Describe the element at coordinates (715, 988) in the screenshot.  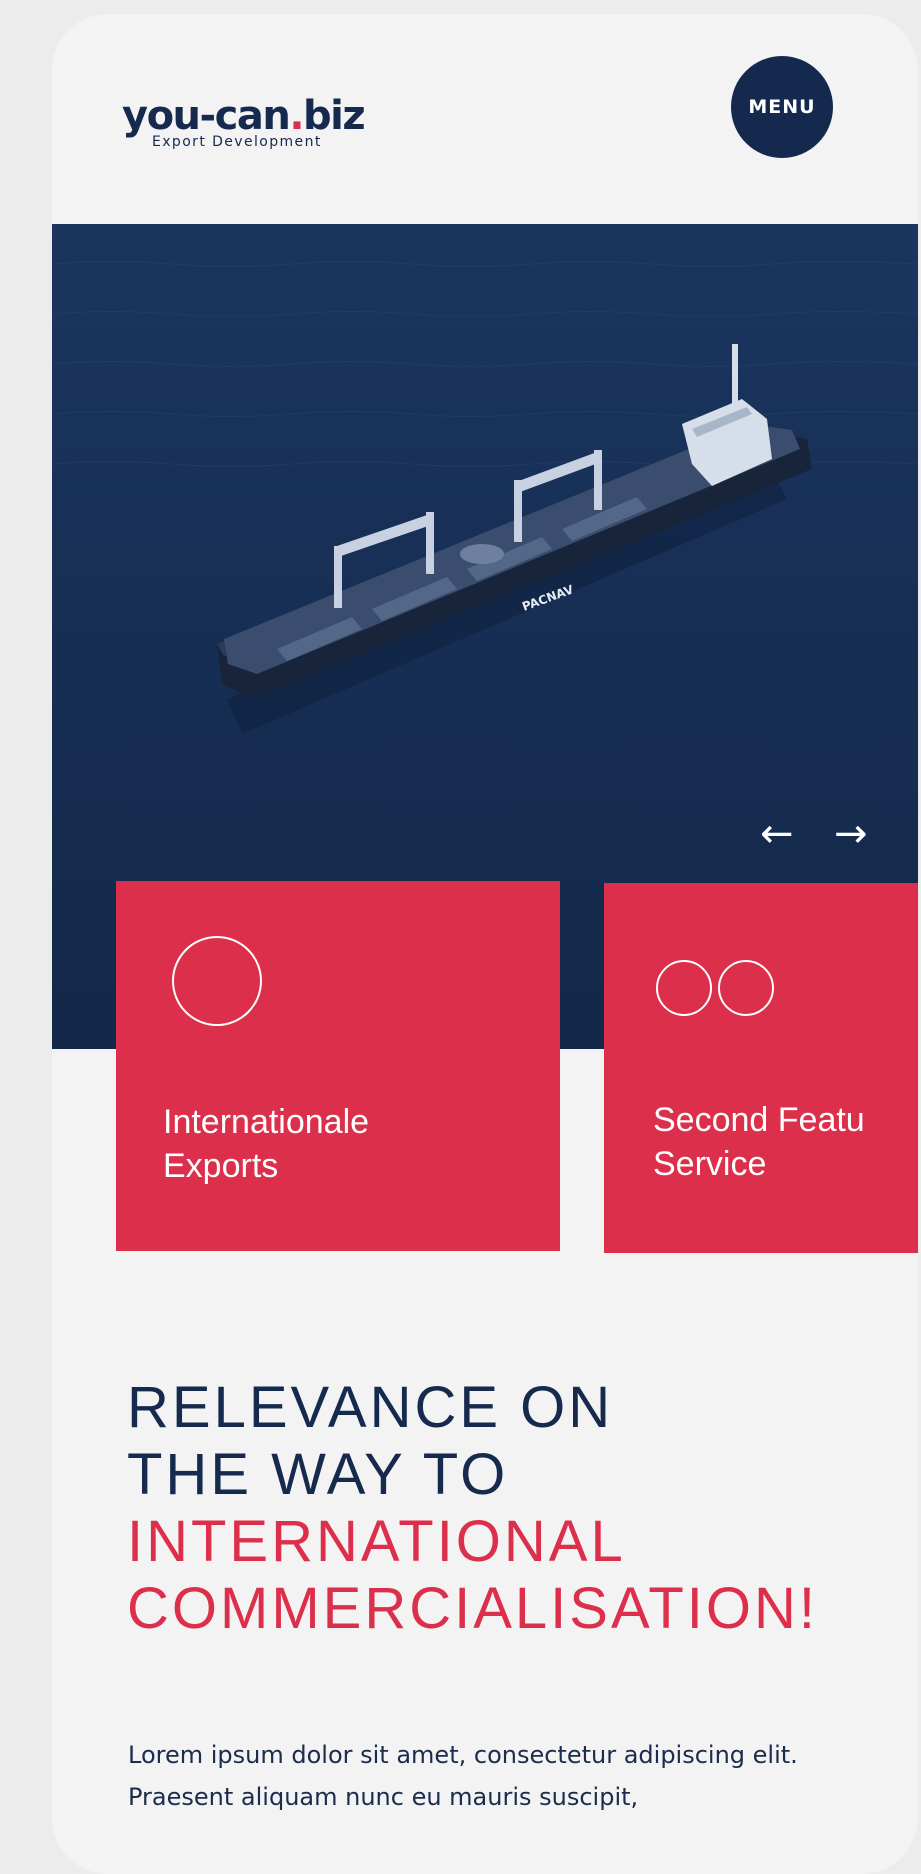
I see `double-circle-icon` at that location.